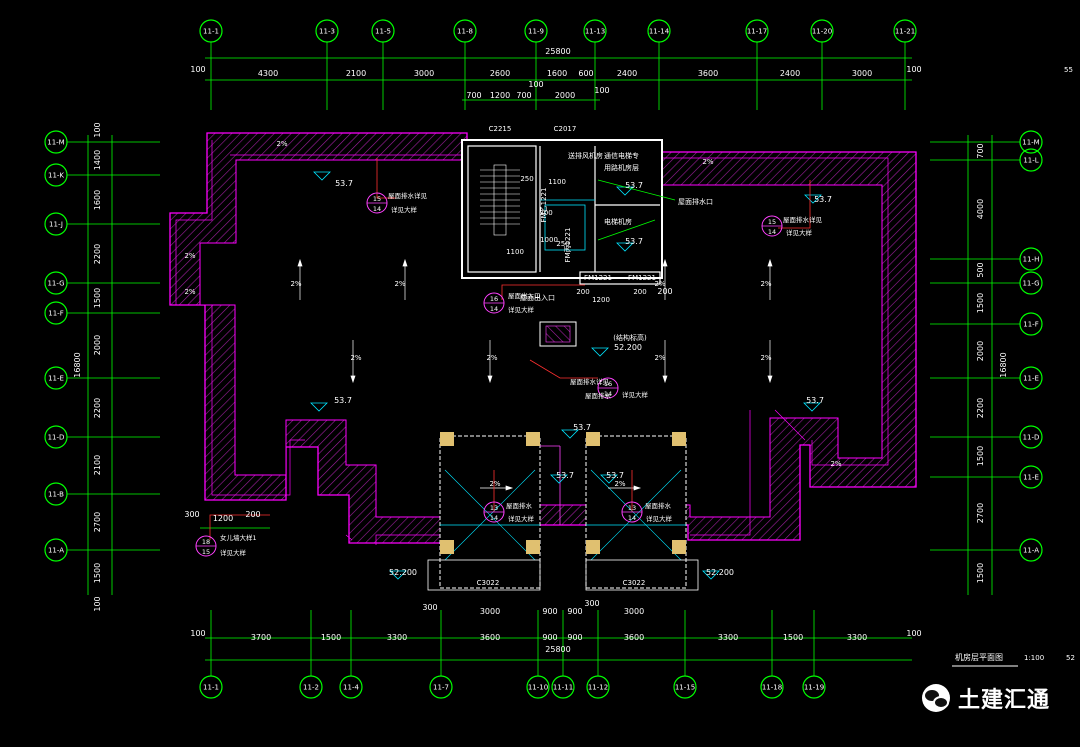 The image size is (1080, 747). I want to click on door-label-fm1221-a: FM1221, so click(598, 278).